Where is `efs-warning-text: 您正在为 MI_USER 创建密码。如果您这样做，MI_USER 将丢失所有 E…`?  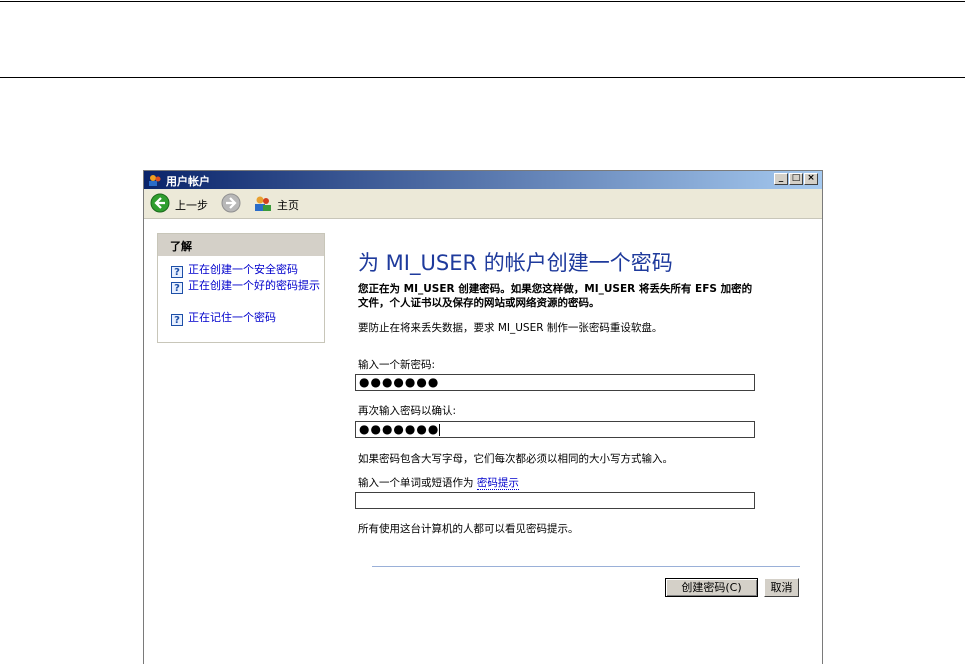
efs-warning-text: 您正在为 MI_USER 创建密码。如果您这样做，MI_USER 将丢失所有 E… is located at coordinates (555, 296).